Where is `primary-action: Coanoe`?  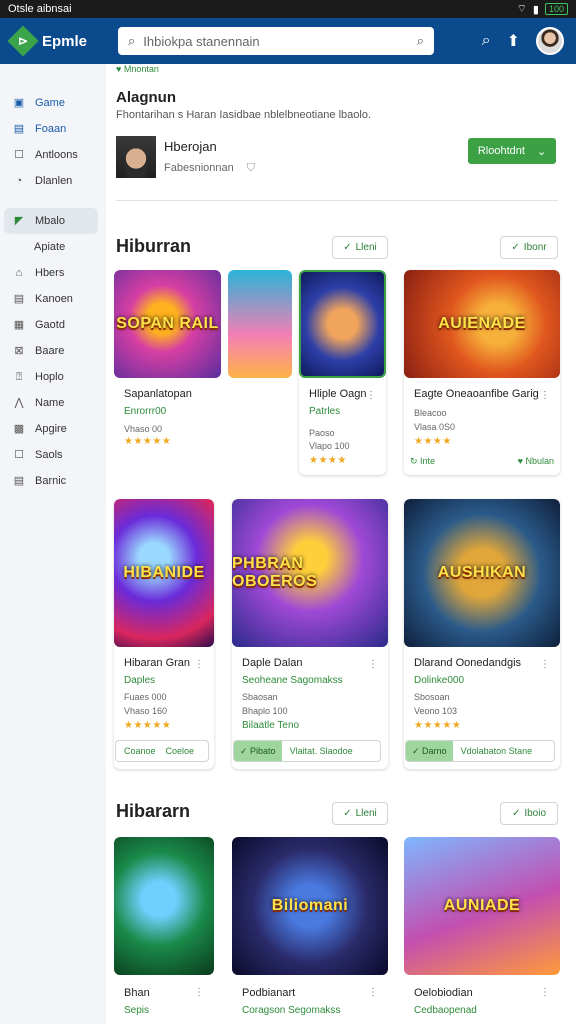
primary-action: Coanoe is located at coordinates (140, 751).